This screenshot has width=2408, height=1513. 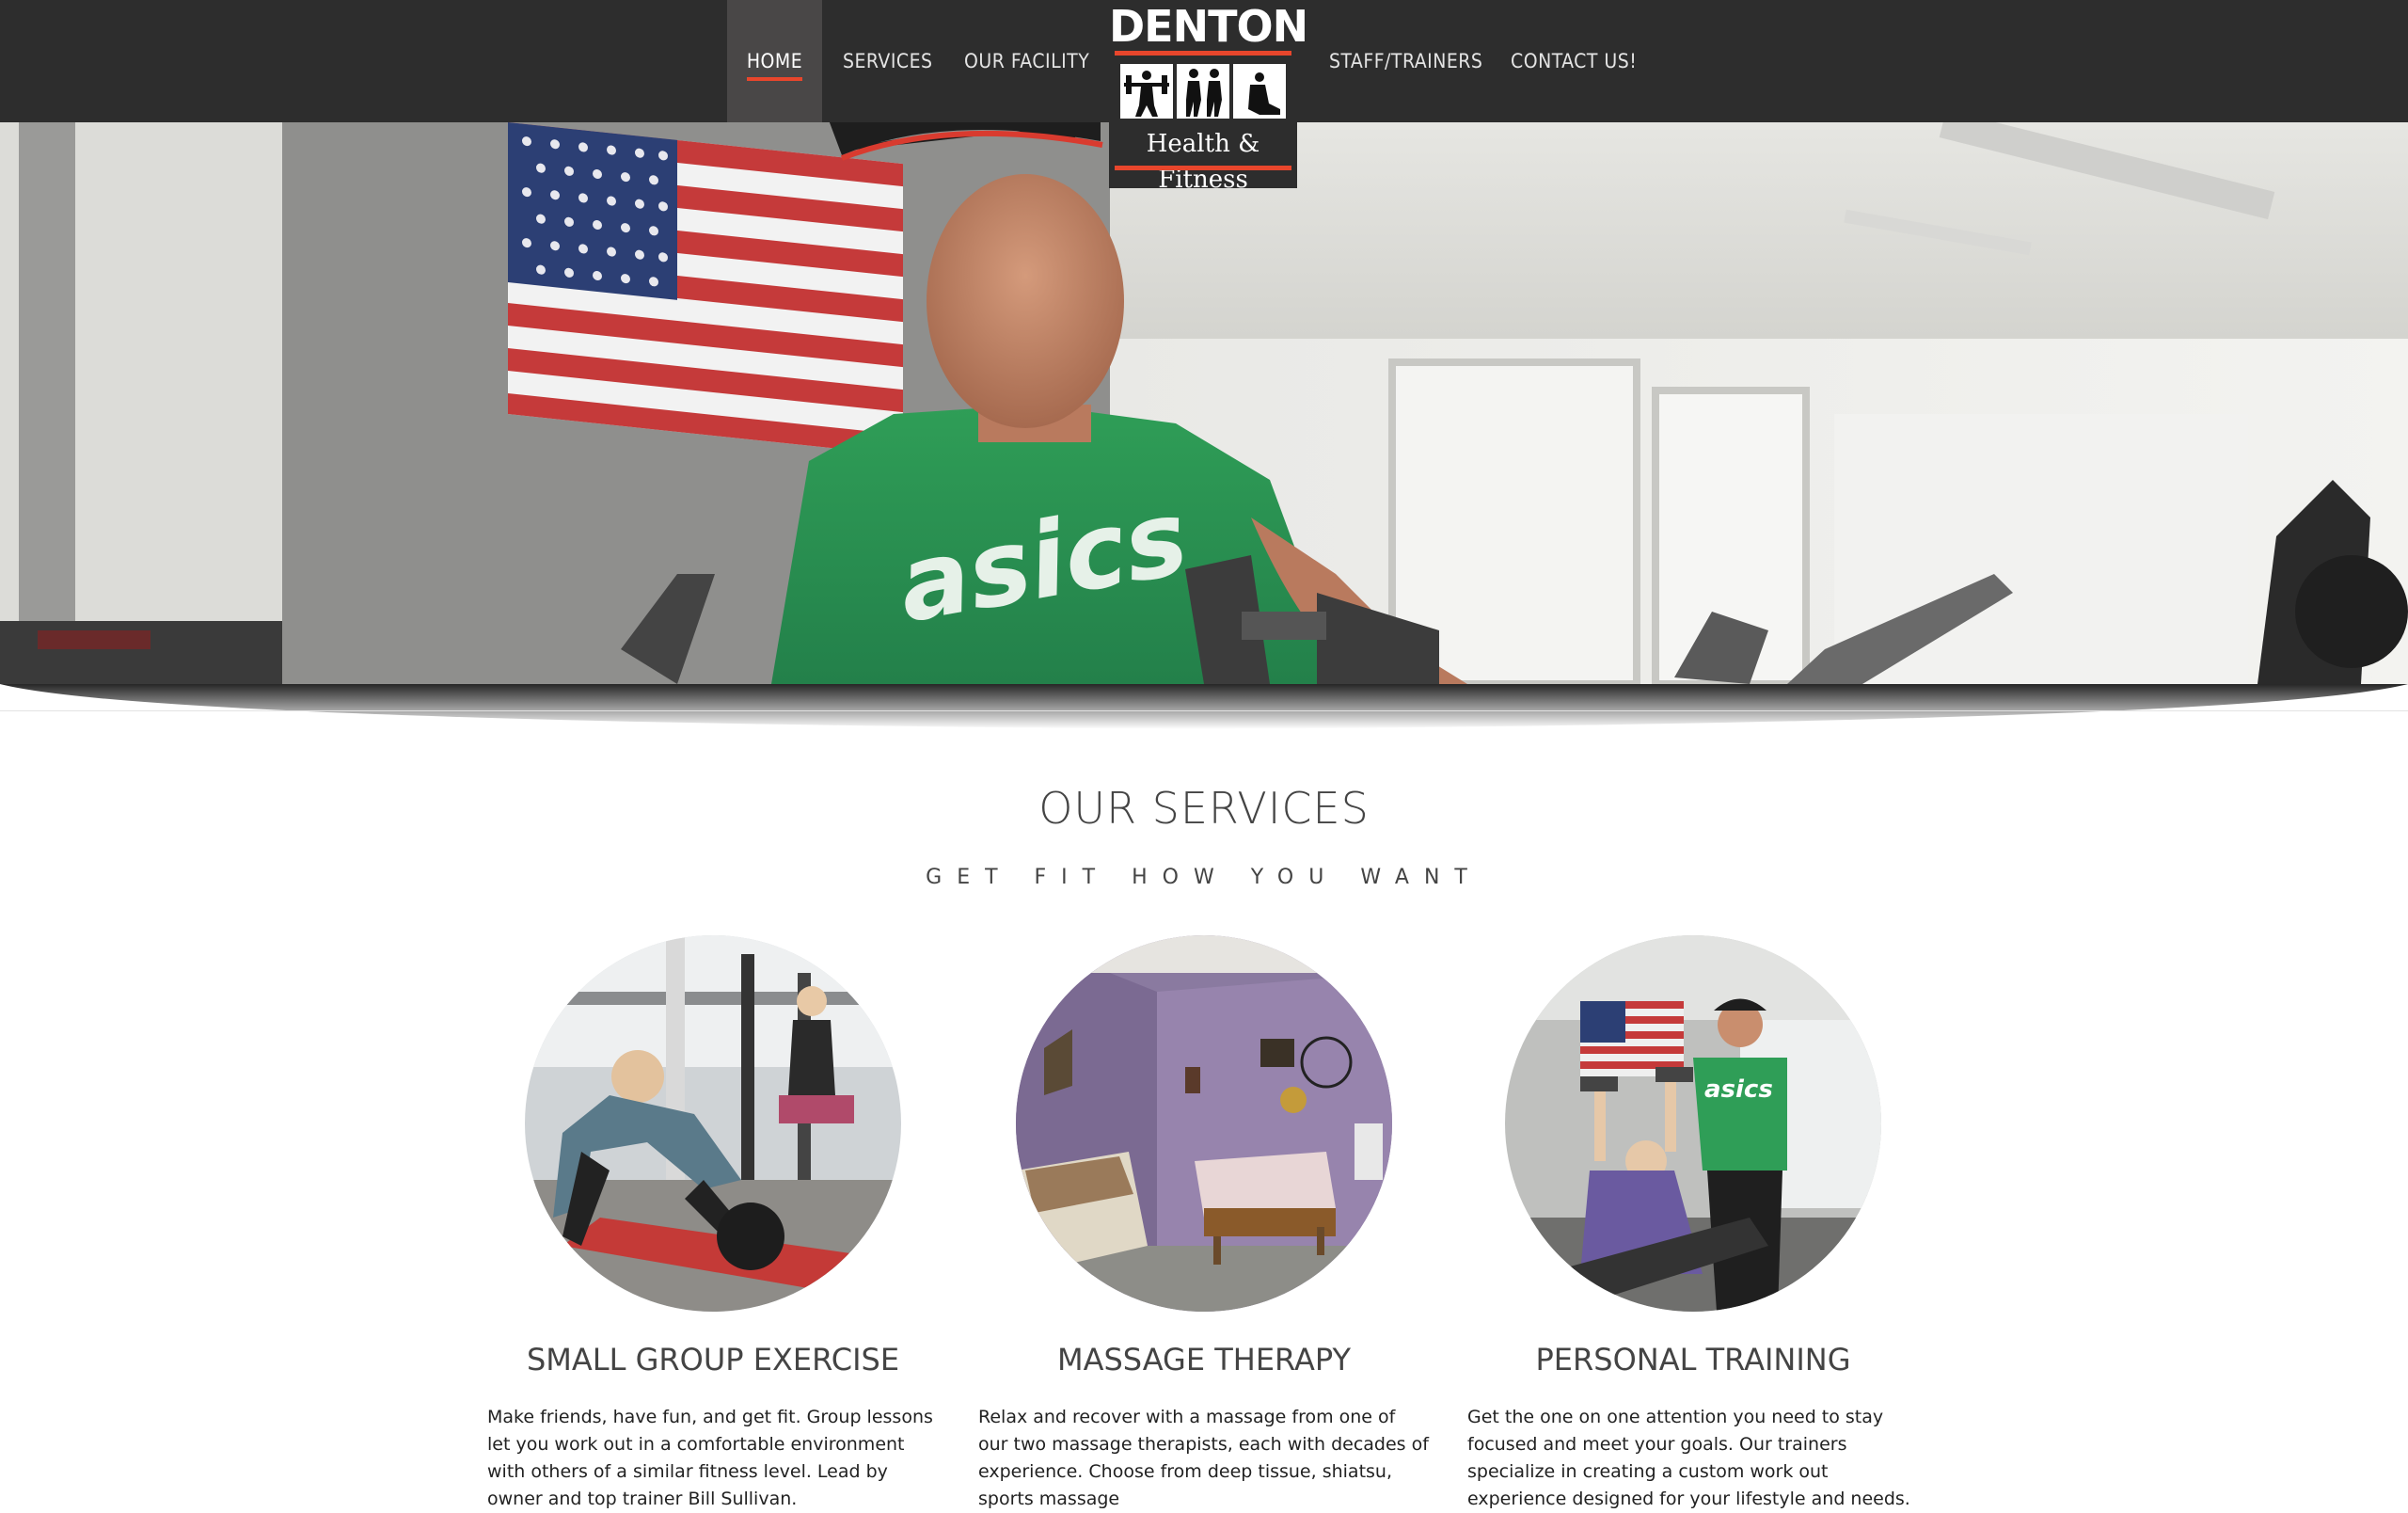 What do you see at coordinates (1203, 168) in the screenshot?
I see `logo-divider-bottom` at bounding box center [1203, 168].